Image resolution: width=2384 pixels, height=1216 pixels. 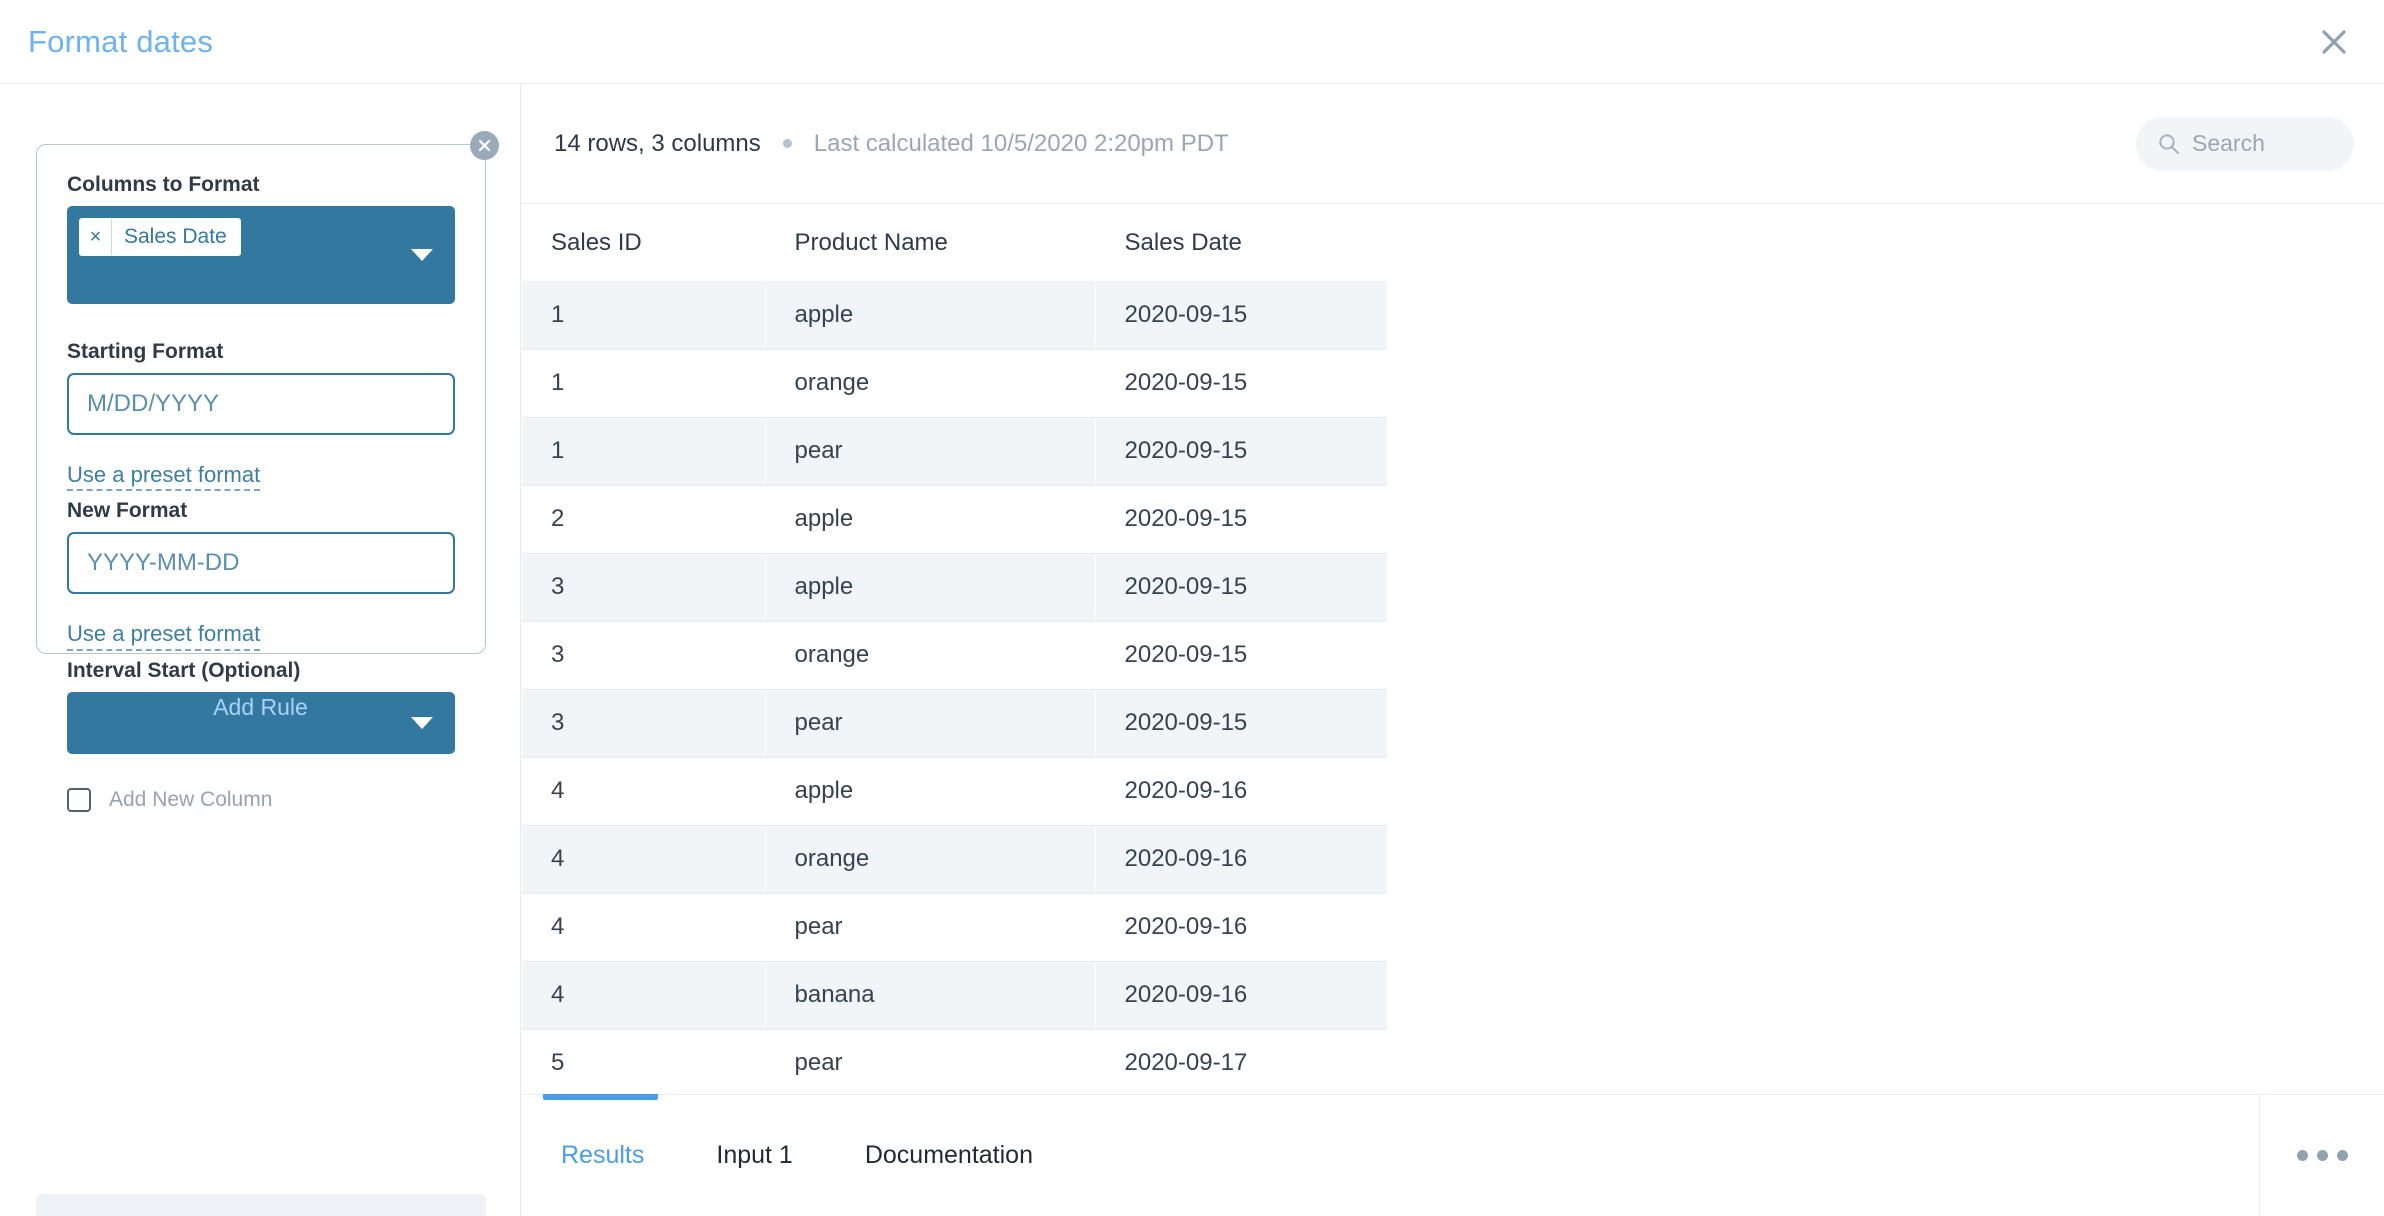 I want to click on results-tabbar: Results Input 1 Documentation, so click(x=1452, y=1155).